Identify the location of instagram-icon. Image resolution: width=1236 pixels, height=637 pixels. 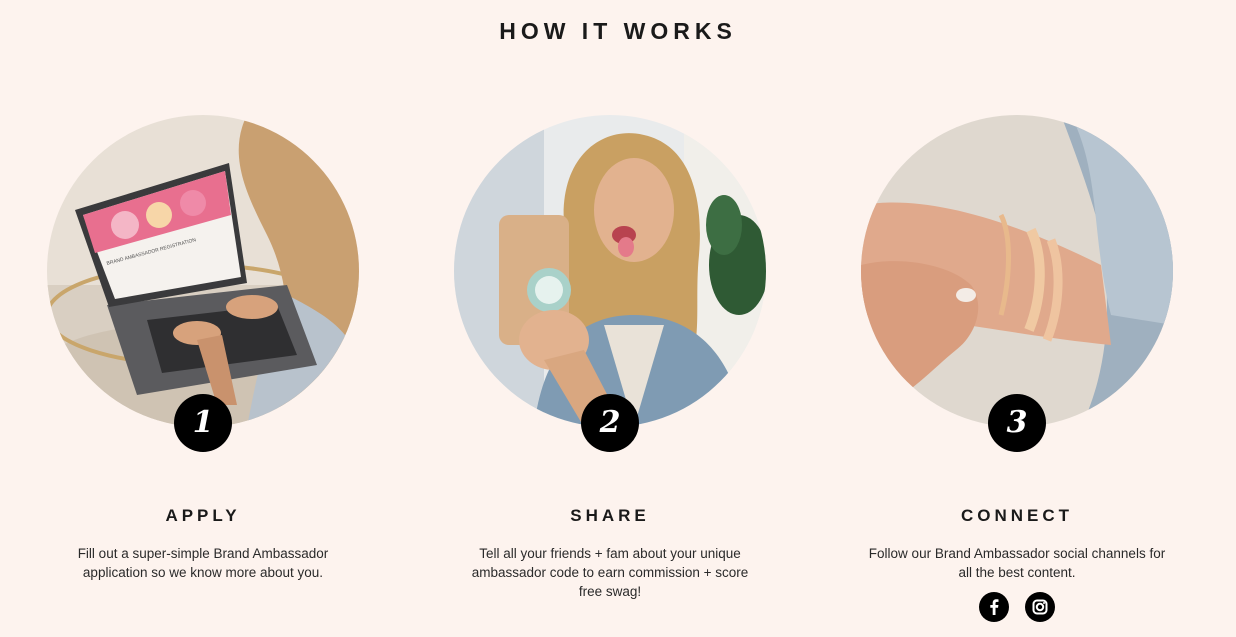
(1040, 607).